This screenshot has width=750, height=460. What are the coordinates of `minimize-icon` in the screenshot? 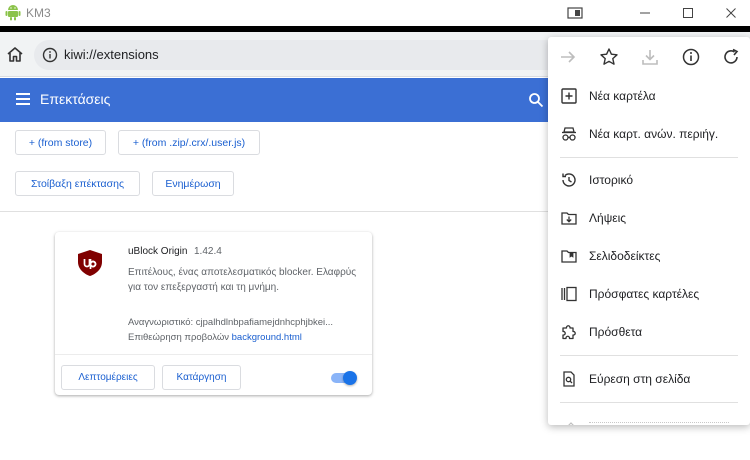 It's located at (645, 13).